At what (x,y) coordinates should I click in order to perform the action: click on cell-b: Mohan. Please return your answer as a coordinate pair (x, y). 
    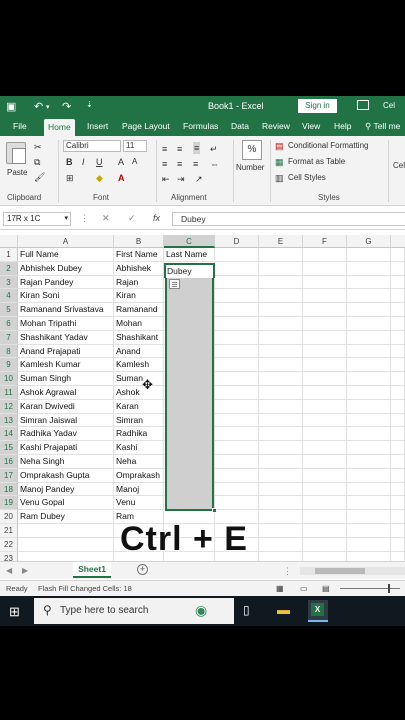
    Looking at the image, I should click on (139, 324).